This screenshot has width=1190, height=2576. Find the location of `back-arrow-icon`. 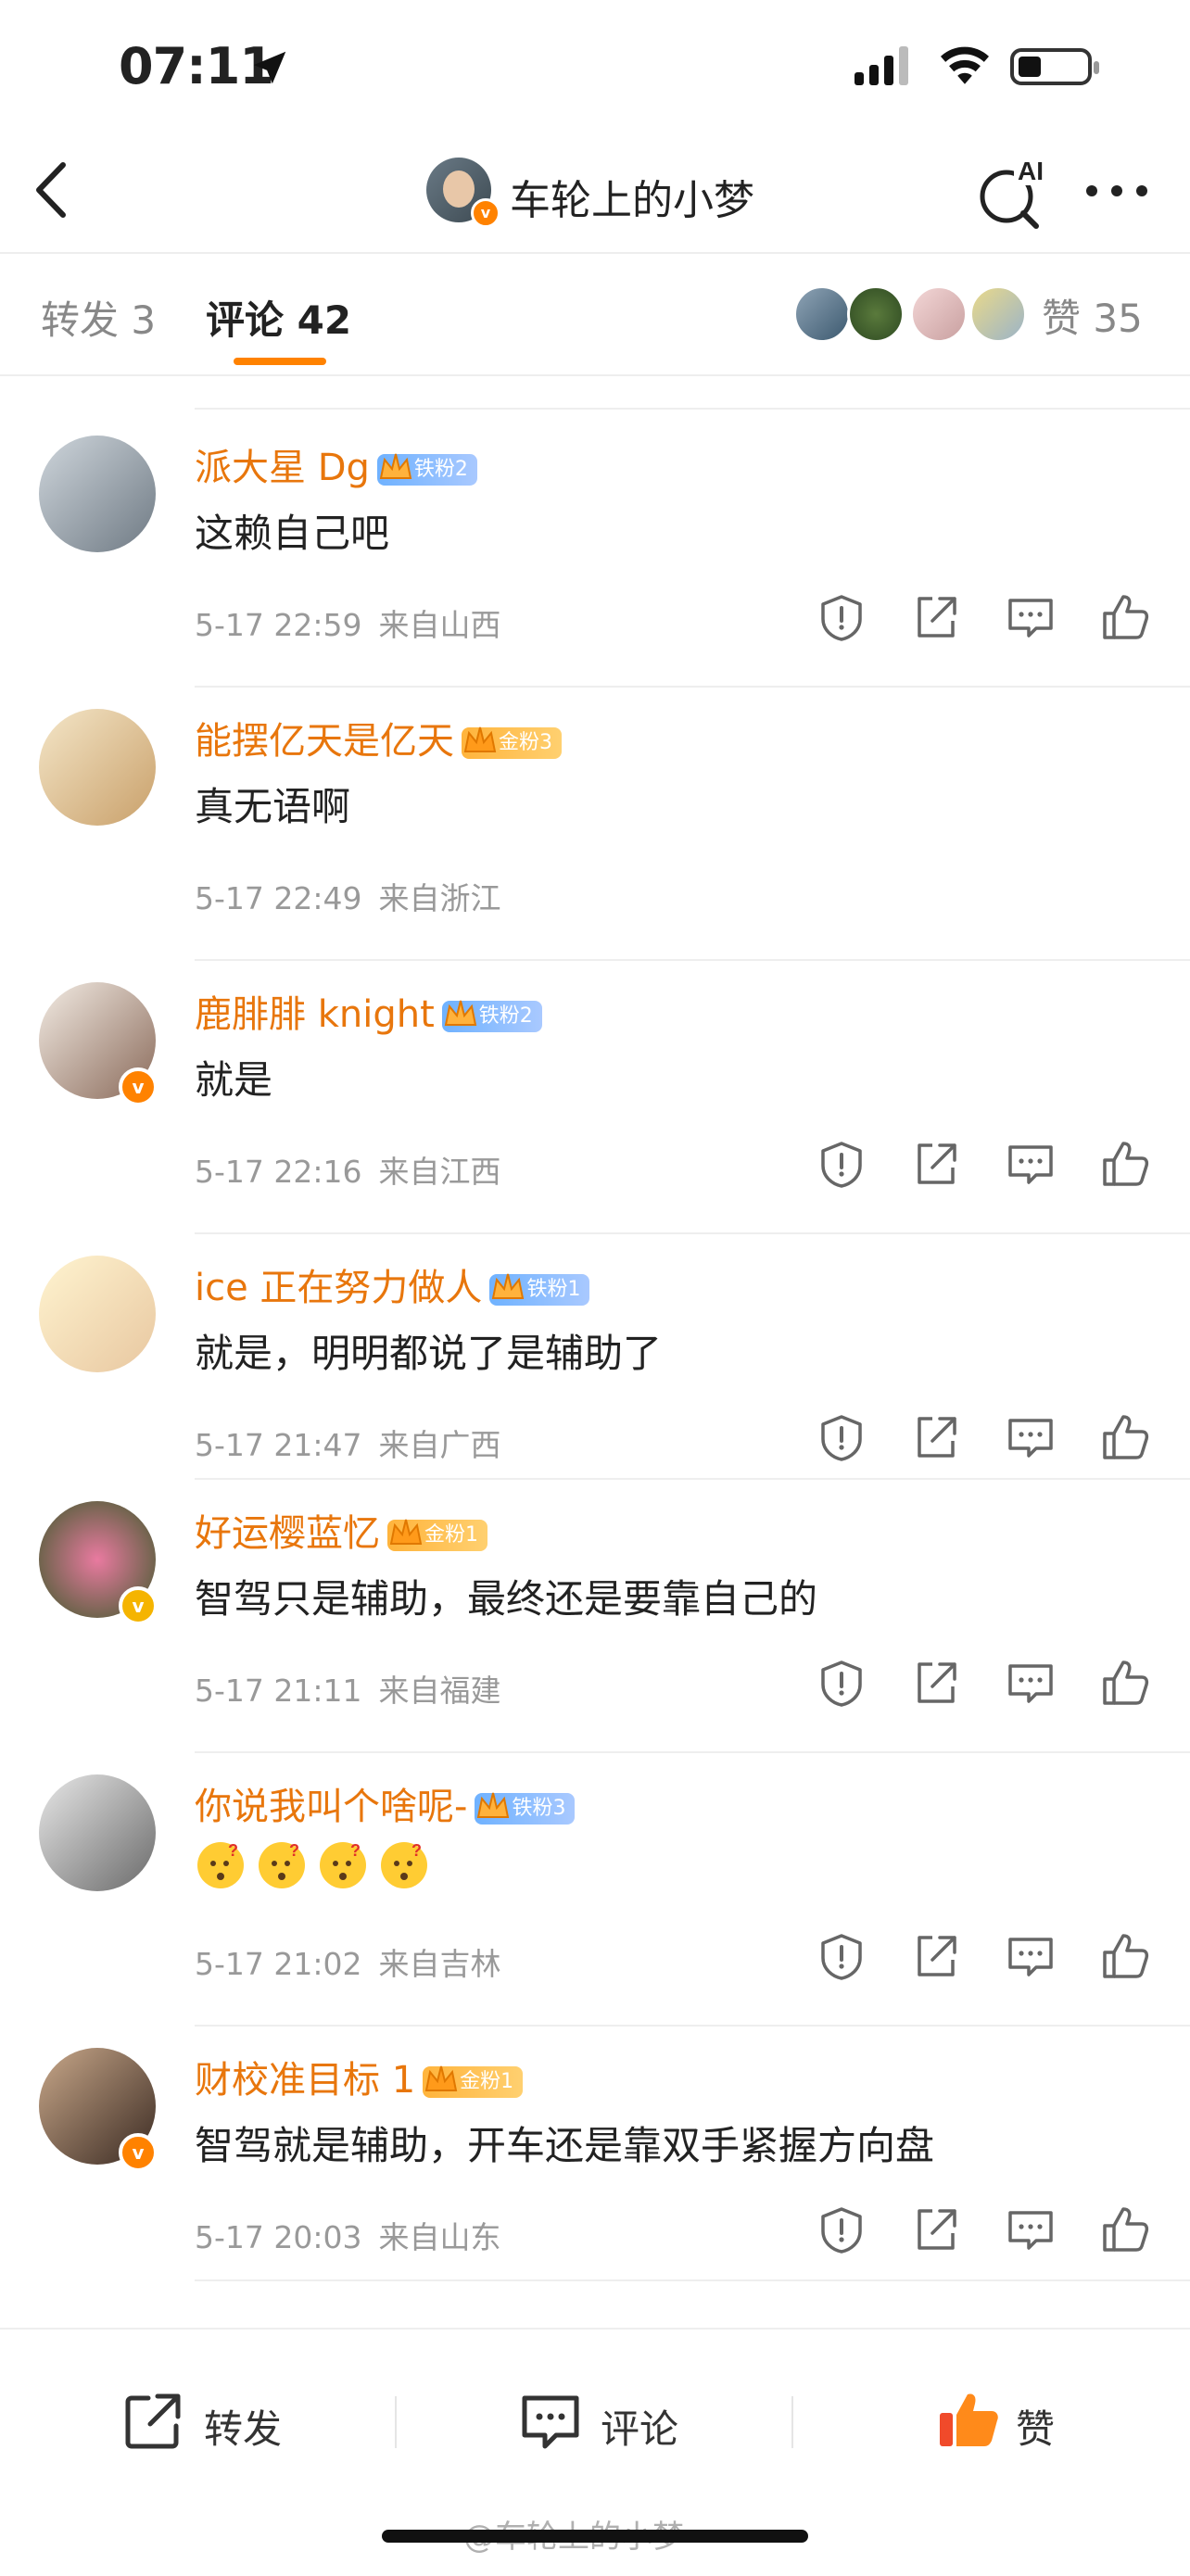

back-arrow-icon is located at coordinates (51, 190).